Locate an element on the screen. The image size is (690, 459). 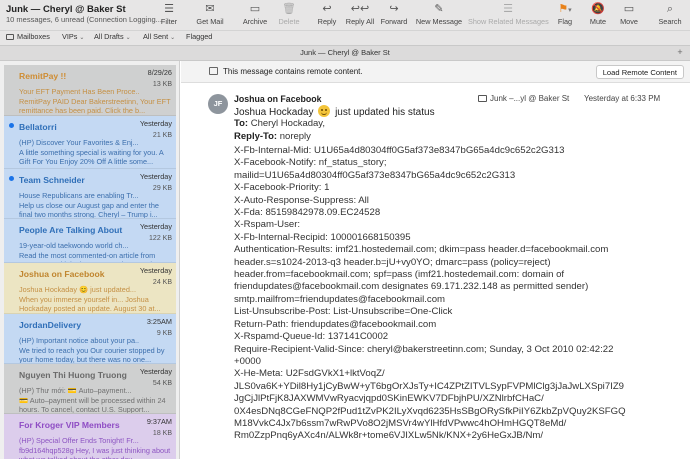
size: 54 KB is located at coordinates (162, 383).